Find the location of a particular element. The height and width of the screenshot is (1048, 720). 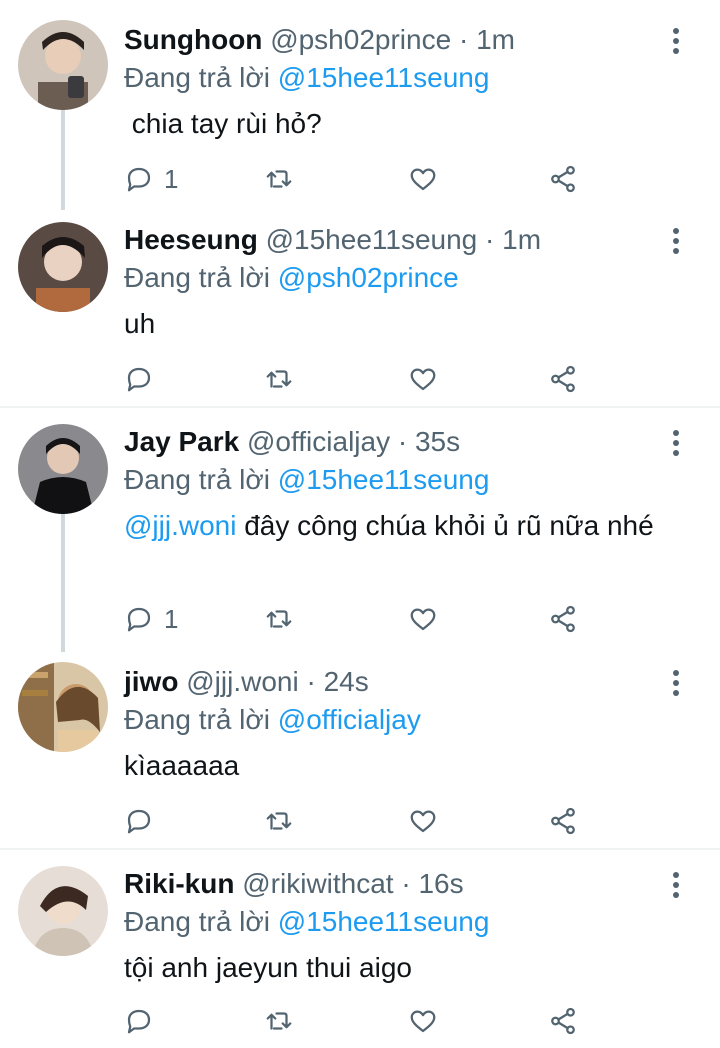

tweet-text: uh is located at coordinates (140, 323).